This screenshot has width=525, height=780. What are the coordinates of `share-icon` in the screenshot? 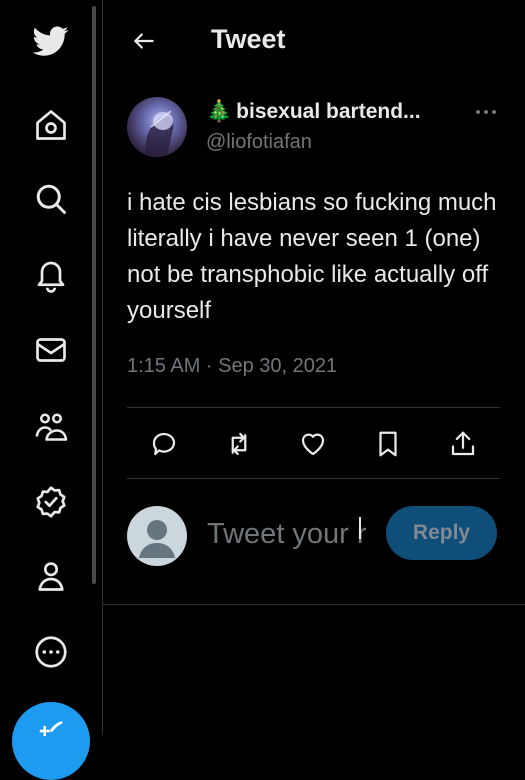 It's located at (463, 443).